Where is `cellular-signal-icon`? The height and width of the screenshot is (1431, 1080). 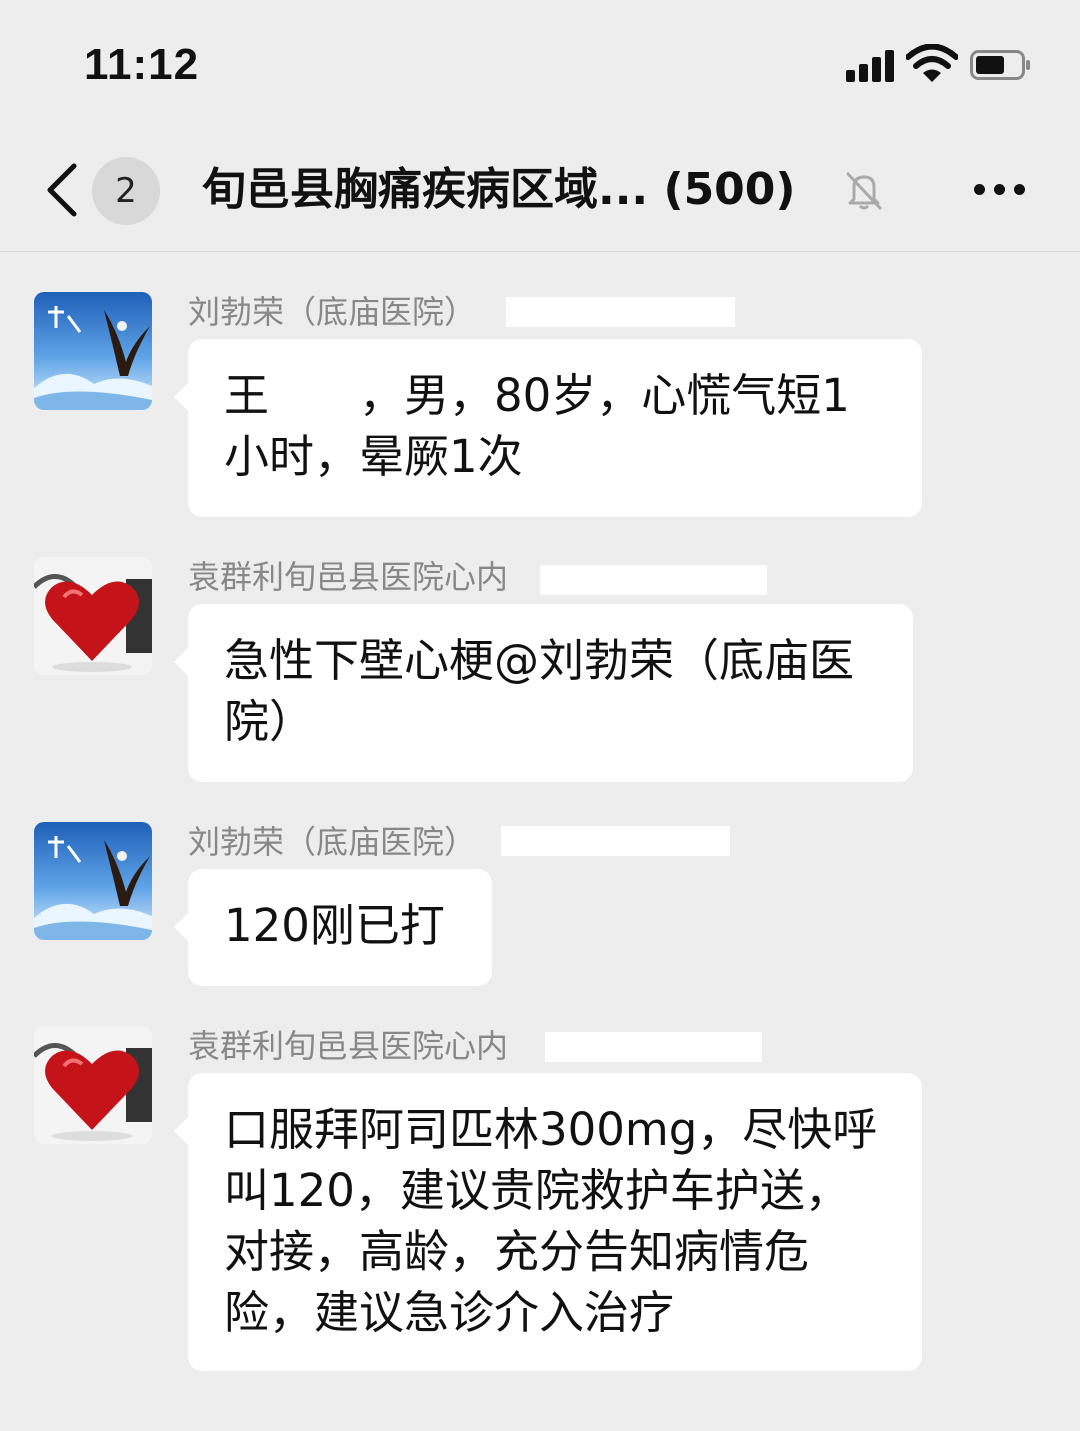
cellular-signal-icon is located at coordinates (872, 66).